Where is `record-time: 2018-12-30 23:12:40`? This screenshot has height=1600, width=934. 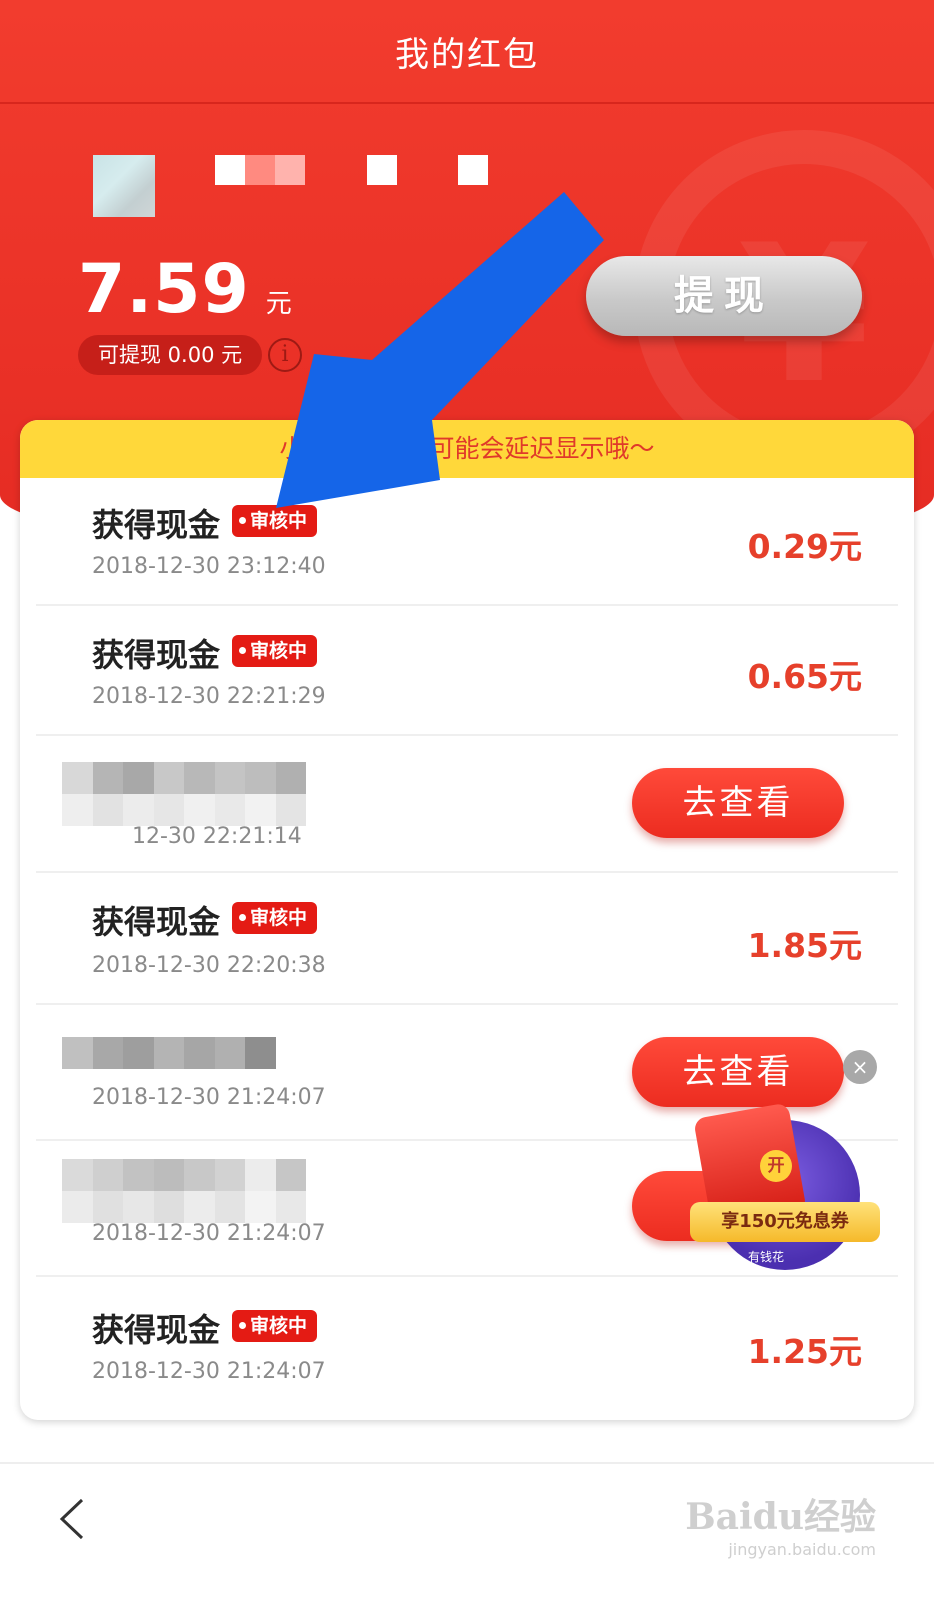
record-time: 2018-12-30 23:12:40 is located at coordinates (209, 566).